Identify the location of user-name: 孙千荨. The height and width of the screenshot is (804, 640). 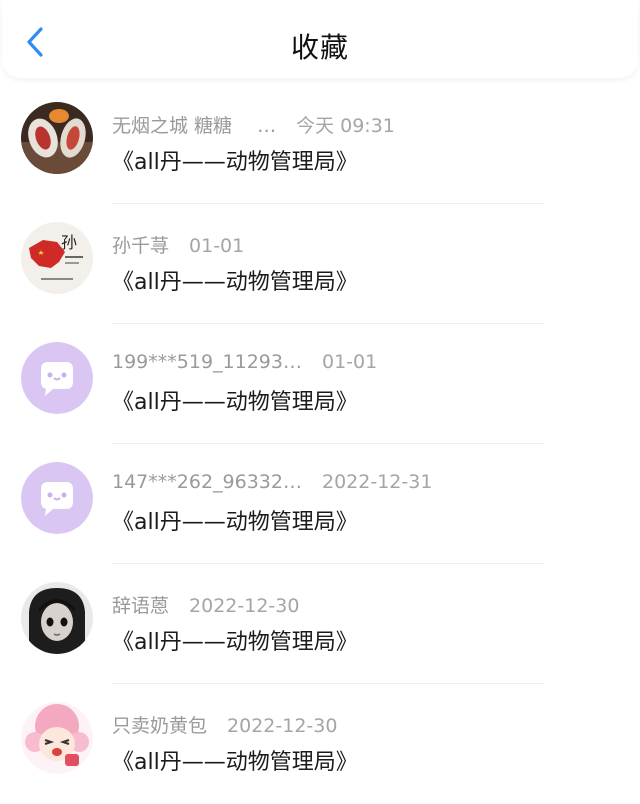
(140, 244).